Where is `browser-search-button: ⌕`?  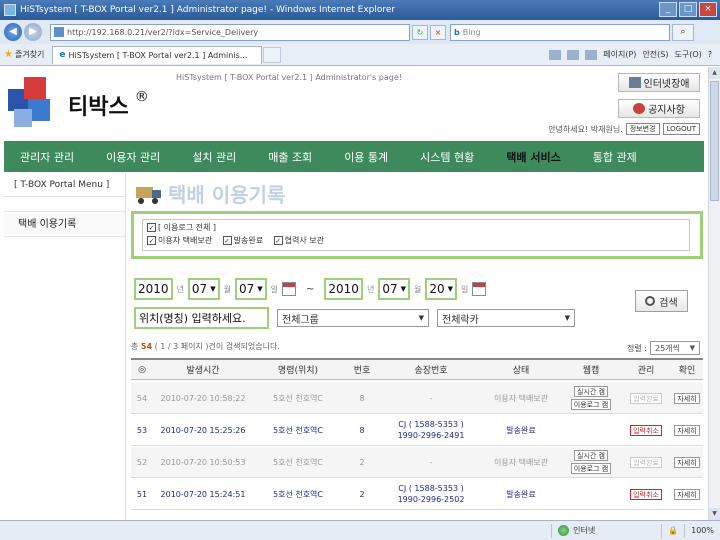 browser-search-button: ⌕ is located at coordinates (683, 32).